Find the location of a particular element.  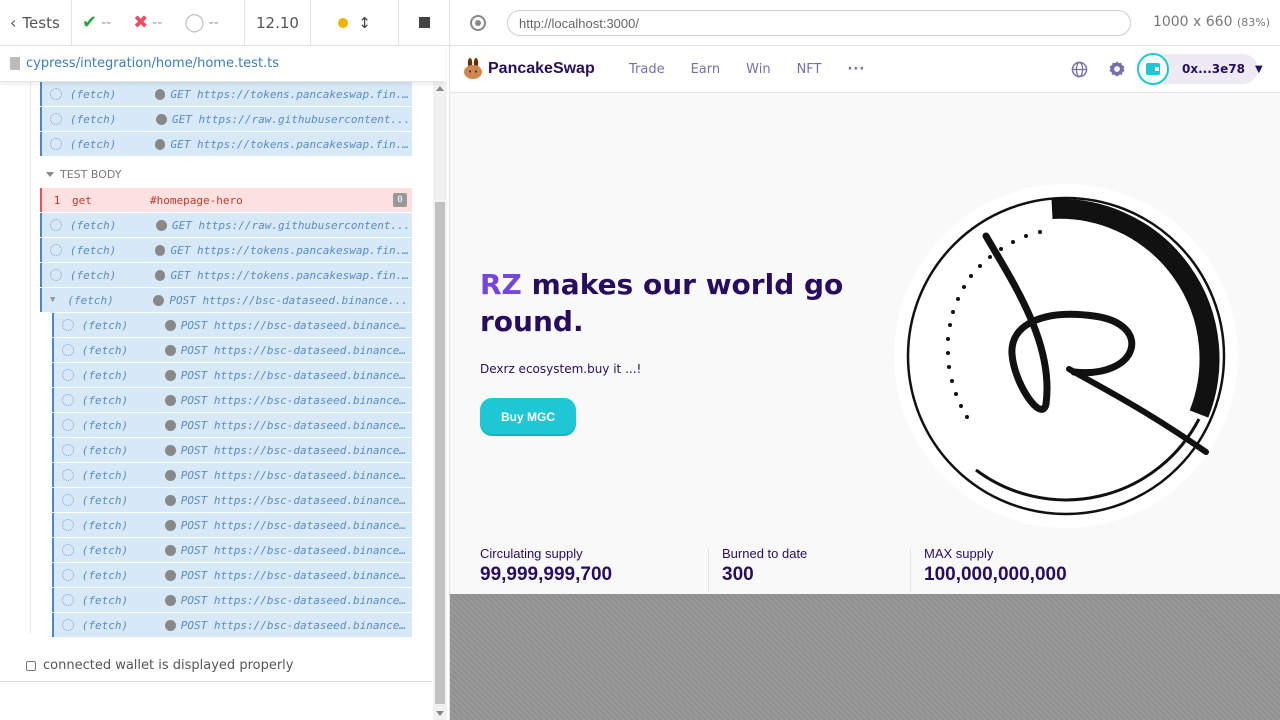

duration: 12.10 is located at coordinates (278, 23).